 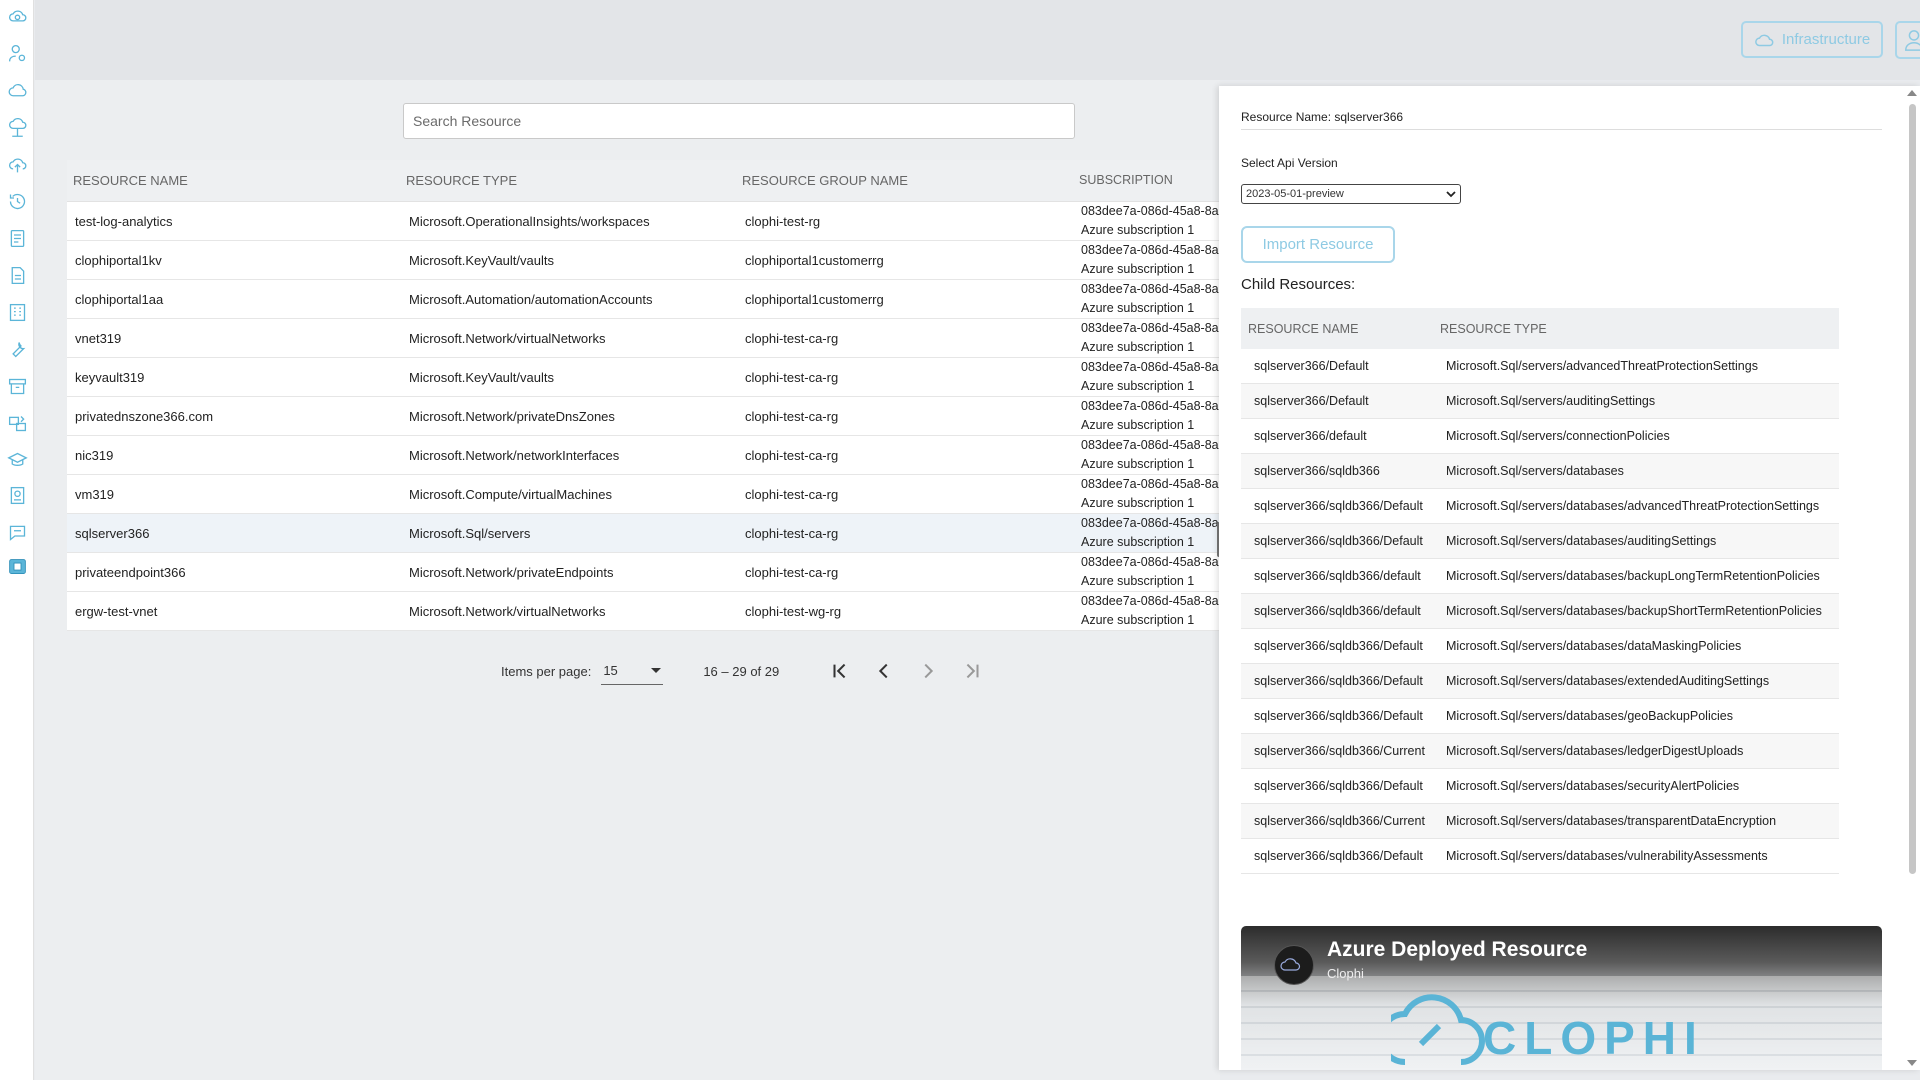 What do you see at coordinates (1311, 366) in the screenshot?
I see `child-cell-name: sqlserver366/Default` at bounding box center [1311, 366].